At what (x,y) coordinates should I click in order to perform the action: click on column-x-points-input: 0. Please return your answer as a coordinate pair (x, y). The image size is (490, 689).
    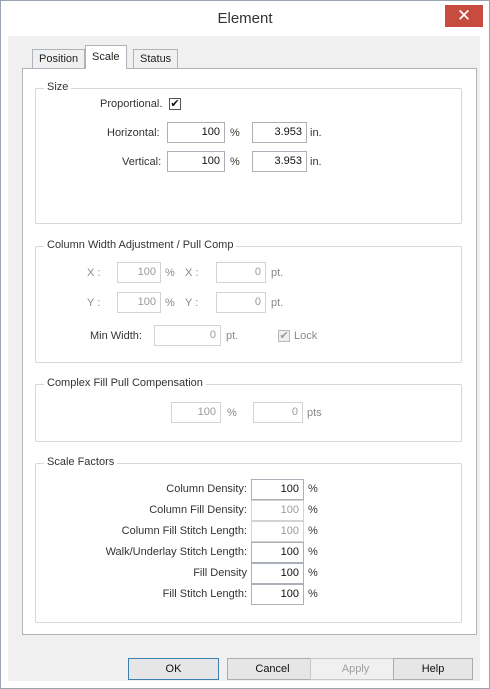
    Looking at the image, I should click on (241, 272).